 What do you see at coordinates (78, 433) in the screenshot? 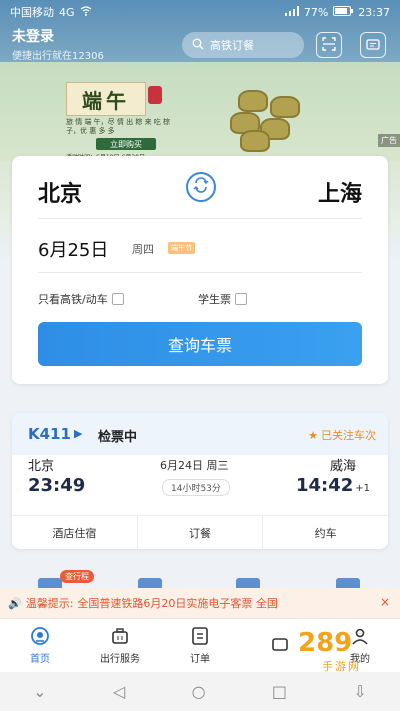
I see `play-arrow-icon: ▶` at bounding box center [78, 433].